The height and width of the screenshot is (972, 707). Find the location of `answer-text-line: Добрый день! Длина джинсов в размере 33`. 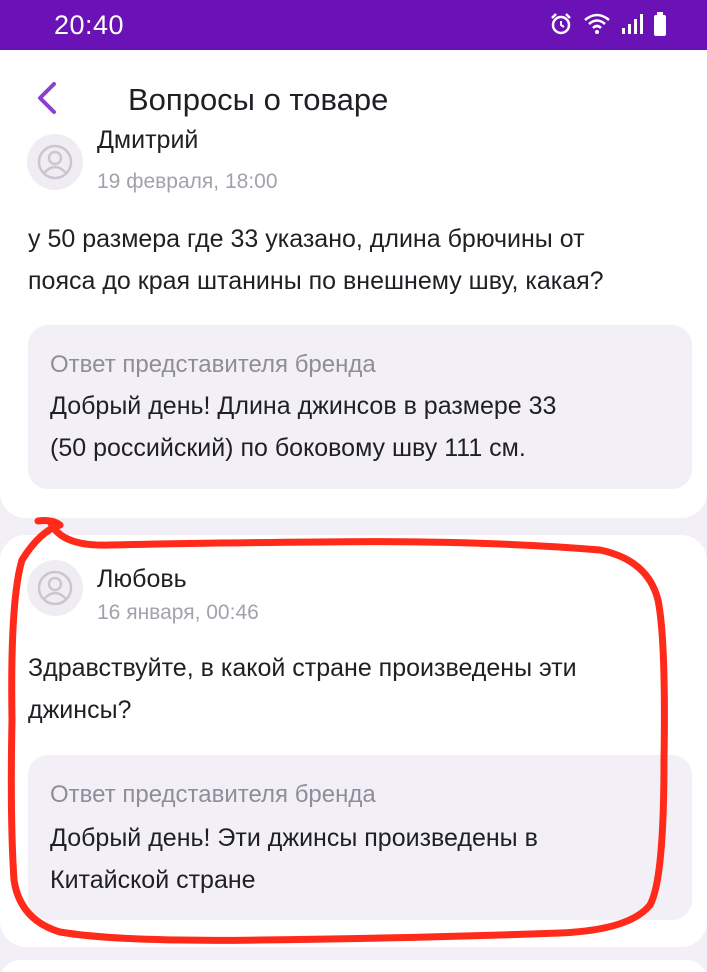

answer-text-line: Добрый день! Длина джинсов в размере 33 is located at coordinates (303, 406).